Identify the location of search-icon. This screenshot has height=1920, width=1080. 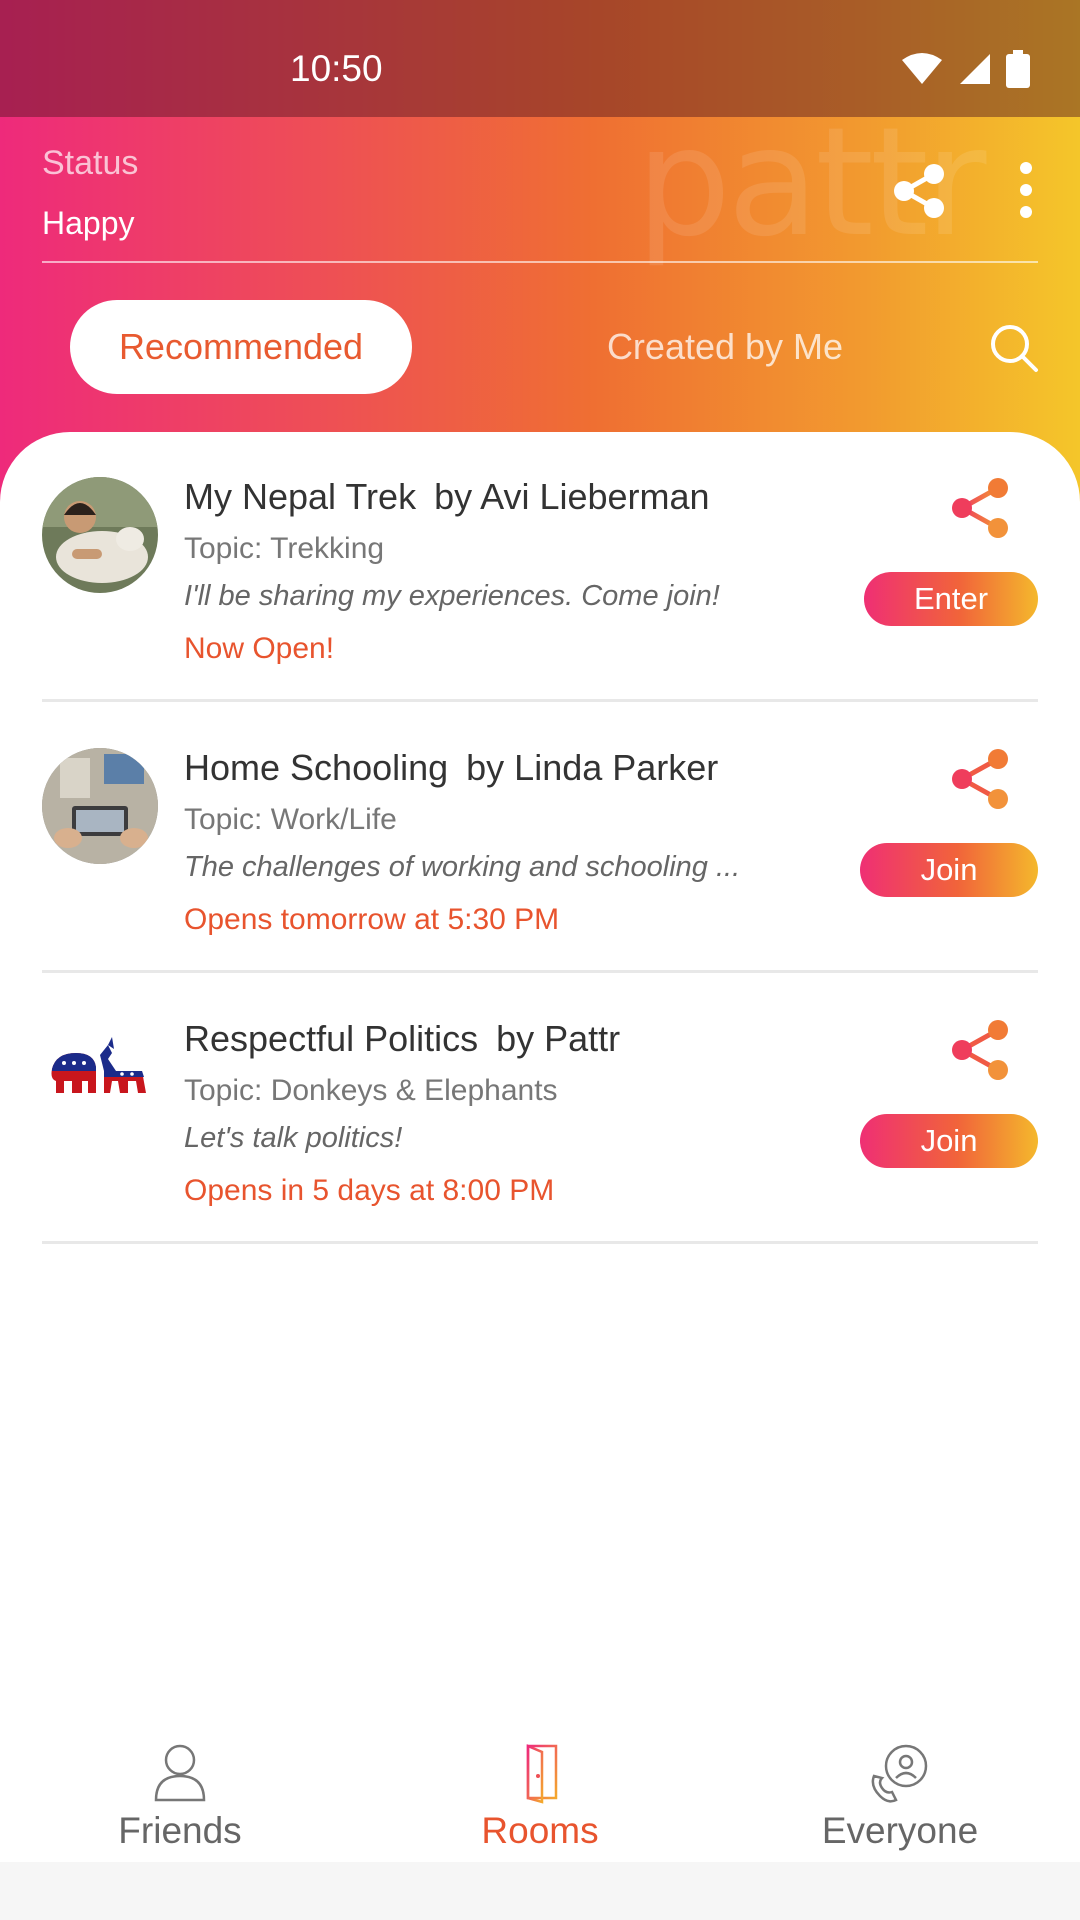
(1014, 348).